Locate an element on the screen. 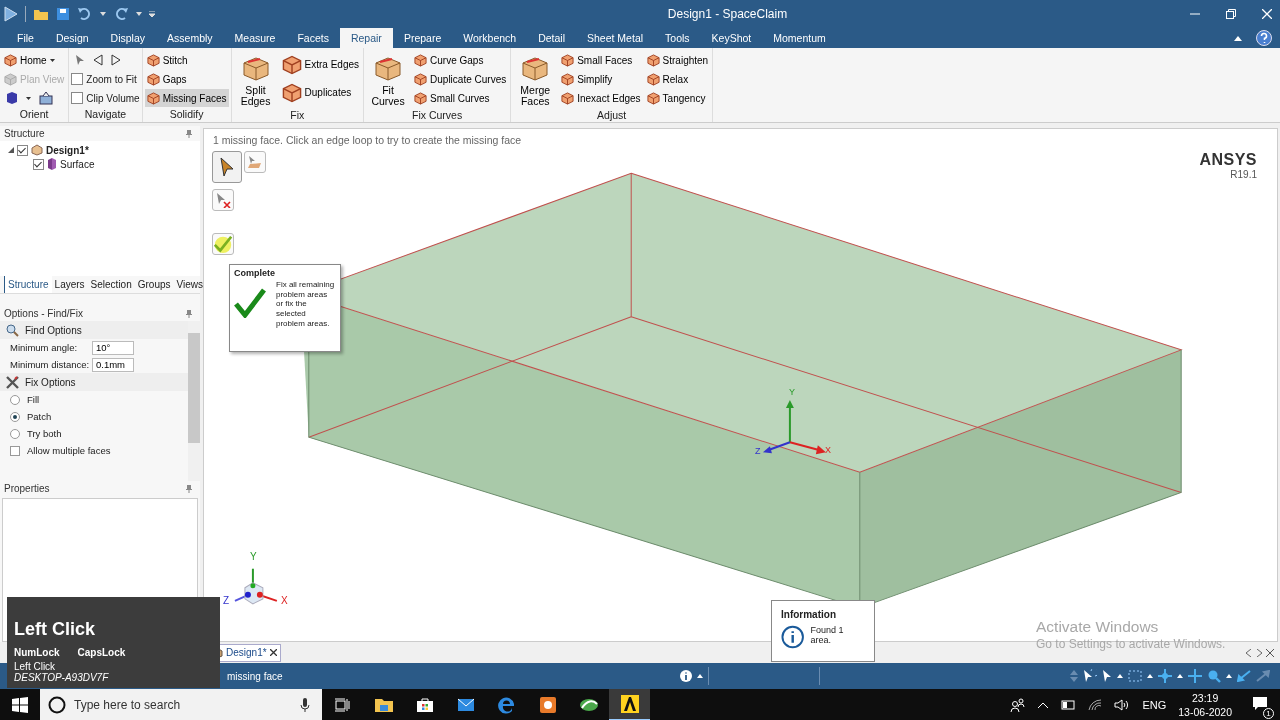  field-label: Minimum distance: is located at coordinates (50, 364).